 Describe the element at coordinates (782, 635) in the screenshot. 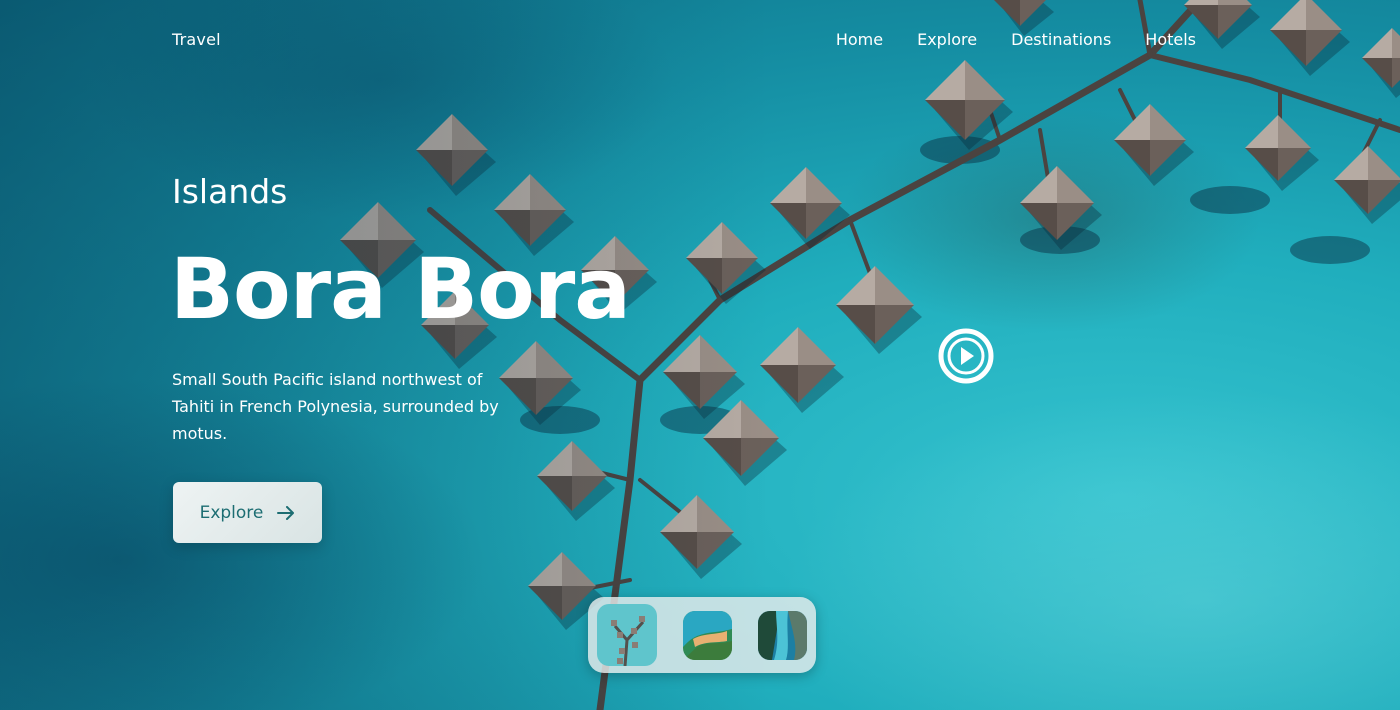

I see `thumbnail-lagoon-cliffs` at that location.